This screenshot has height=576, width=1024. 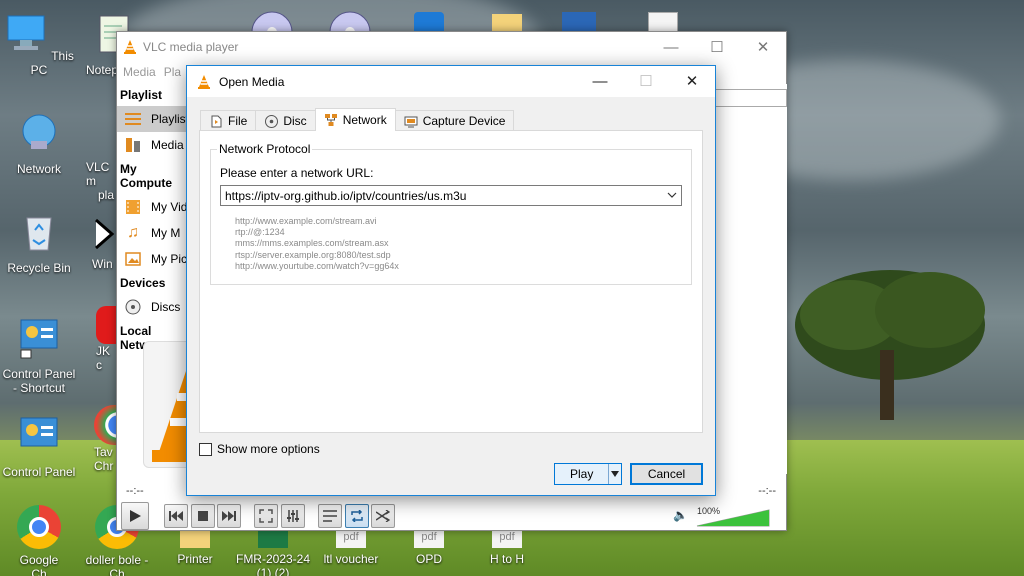 What do you see at coordinates (506, 559) in the screenshot?
I see `desktop-icon-label: H to H` at bounding box center [506, 559].